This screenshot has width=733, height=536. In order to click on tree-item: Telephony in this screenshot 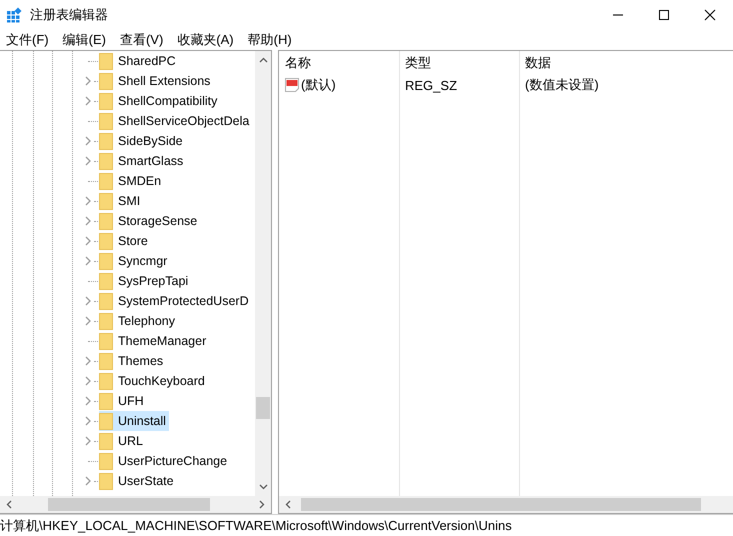, I will do `click(138, 321)`.